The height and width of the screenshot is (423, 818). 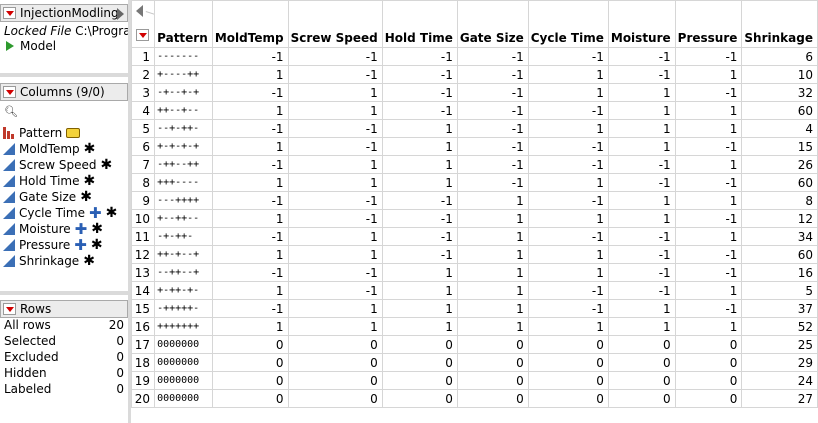 I want to click on column-item-cycle-time: Cycle Time ✚ ✱, so click(x=60, y=213).